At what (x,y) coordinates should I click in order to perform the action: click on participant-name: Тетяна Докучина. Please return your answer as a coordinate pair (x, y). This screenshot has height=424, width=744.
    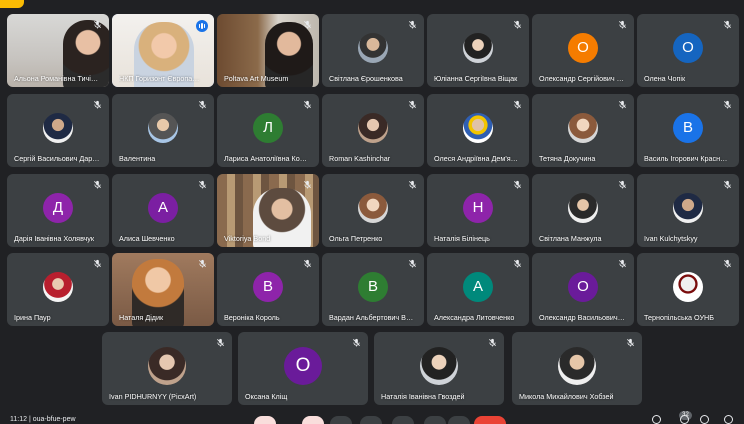
    Looking at the image, I should click on (567, 158).